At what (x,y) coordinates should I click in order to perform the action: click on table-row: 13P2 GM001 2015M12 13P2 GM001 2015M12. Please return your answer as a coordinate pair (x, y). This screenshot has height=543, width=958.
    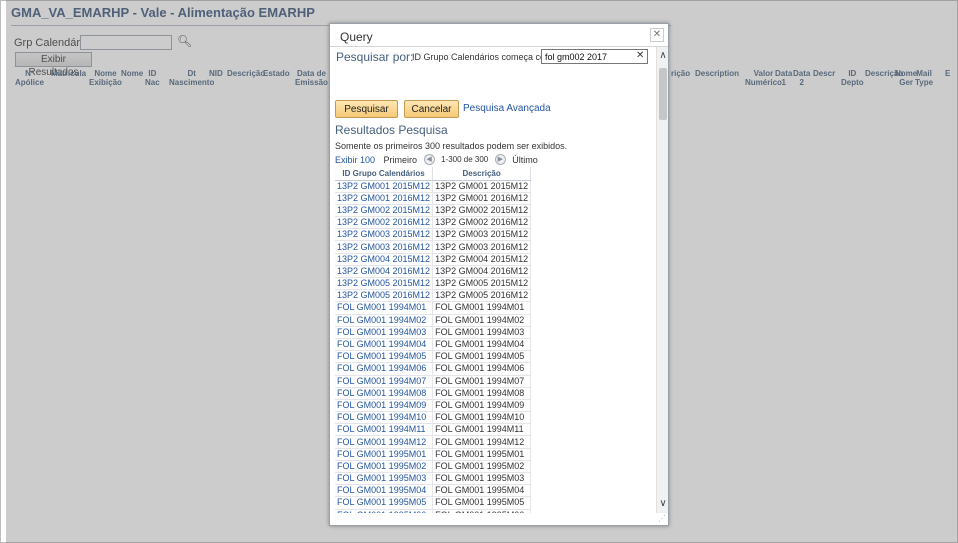
    Looking at the image, I should click on (433, 186).